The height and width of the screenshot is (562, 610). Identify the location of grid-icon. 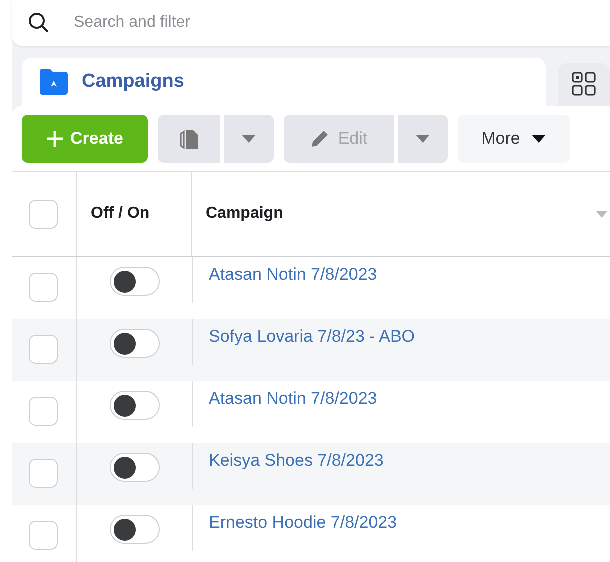
(584, 84).